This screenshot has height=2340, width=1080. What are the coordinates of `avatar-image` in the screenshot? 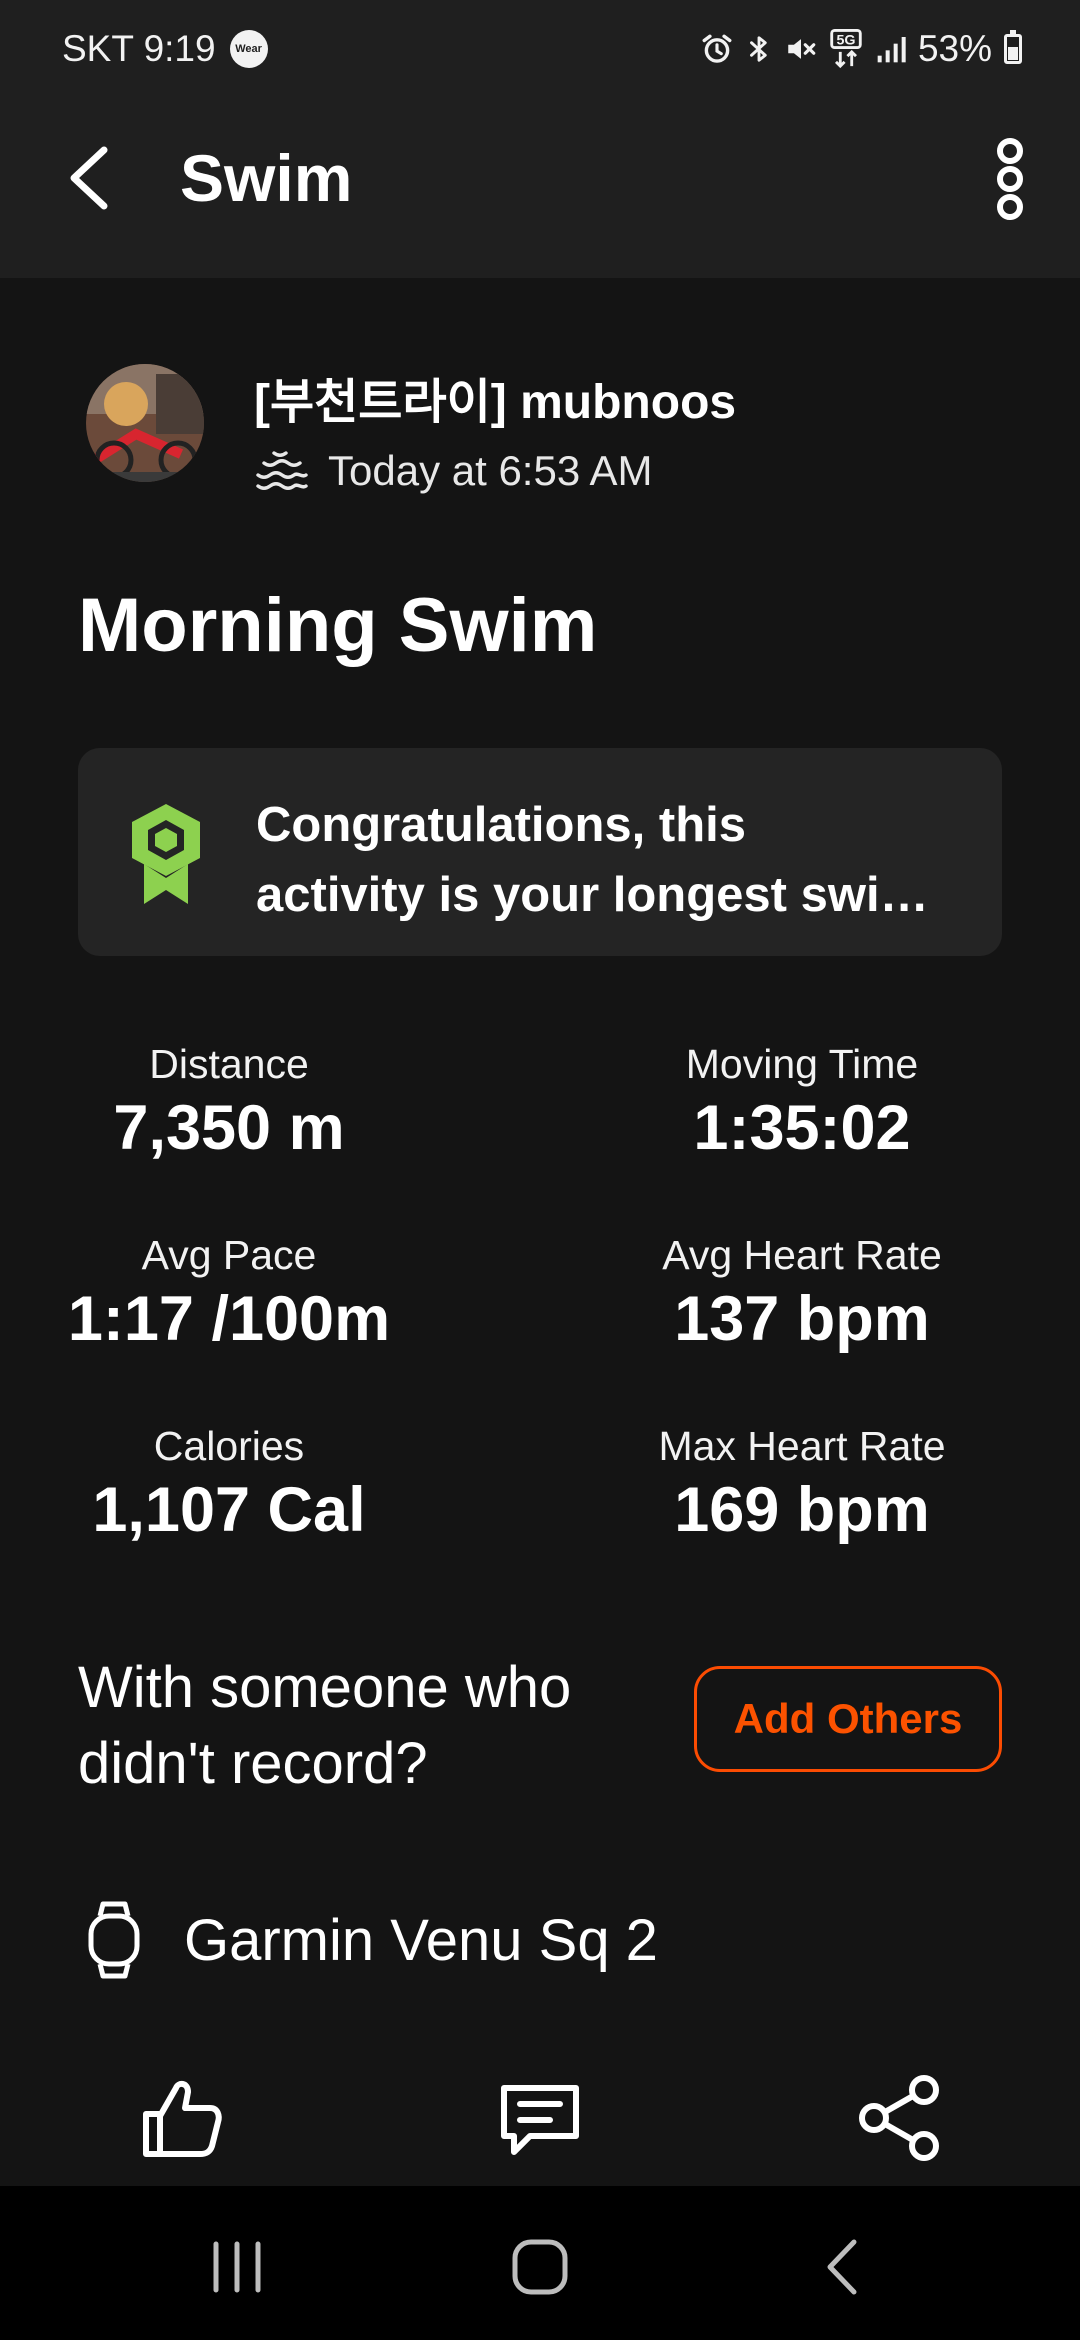 It's located at (145, 423).